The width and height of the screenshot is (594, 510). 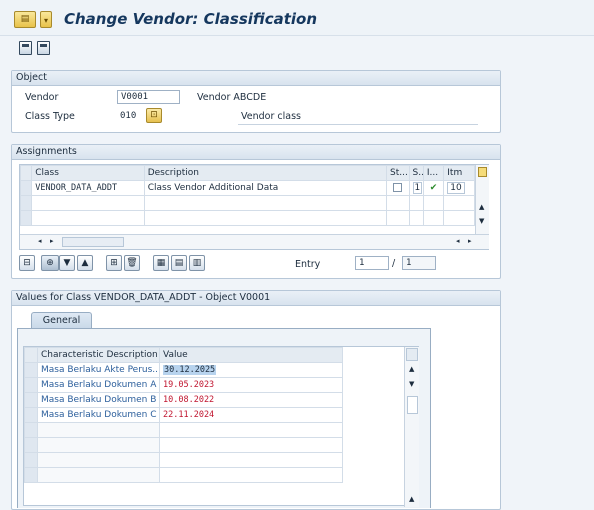 What do you see at coordinates (271, 116) in the screenshot?
I see `class-type-text: Vendor class` at bounding box center [271, 116].